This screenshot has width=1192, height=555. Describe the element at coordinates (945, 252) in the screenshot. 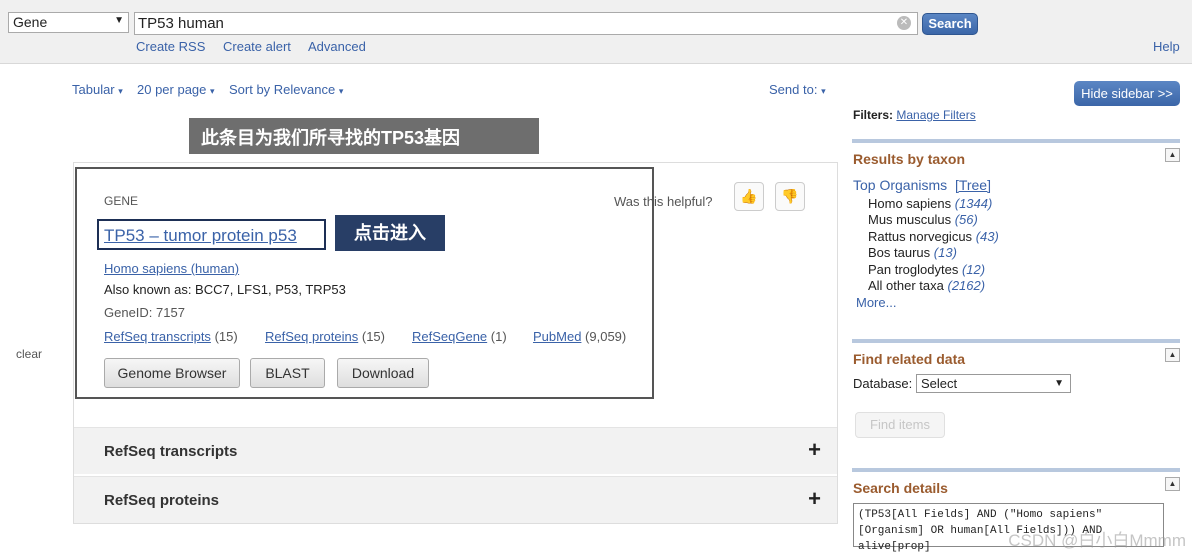

I see `taxon-count: (13)` at that location.